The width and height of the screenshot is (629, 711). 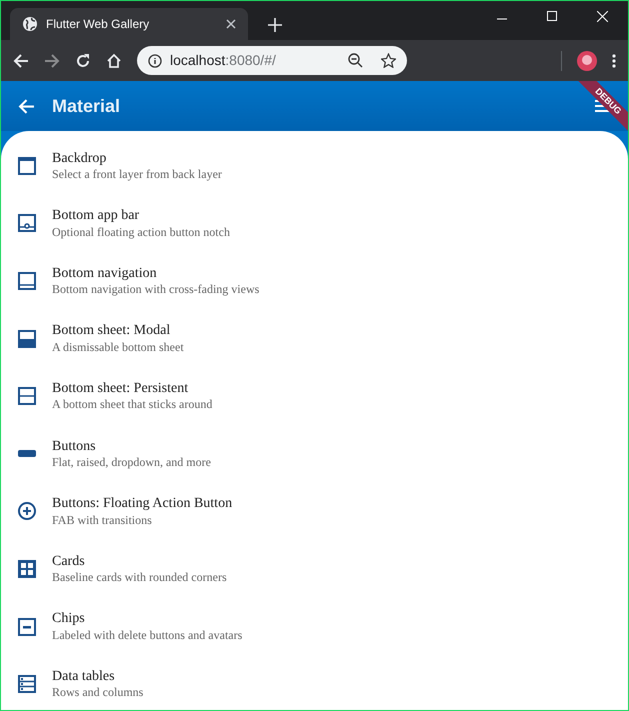 What do you see at coordinates (314, 627) in the screenshot?
I see `list-item: Chips Labeled with delete buttons and avatars` at bounding box center [314, 627].